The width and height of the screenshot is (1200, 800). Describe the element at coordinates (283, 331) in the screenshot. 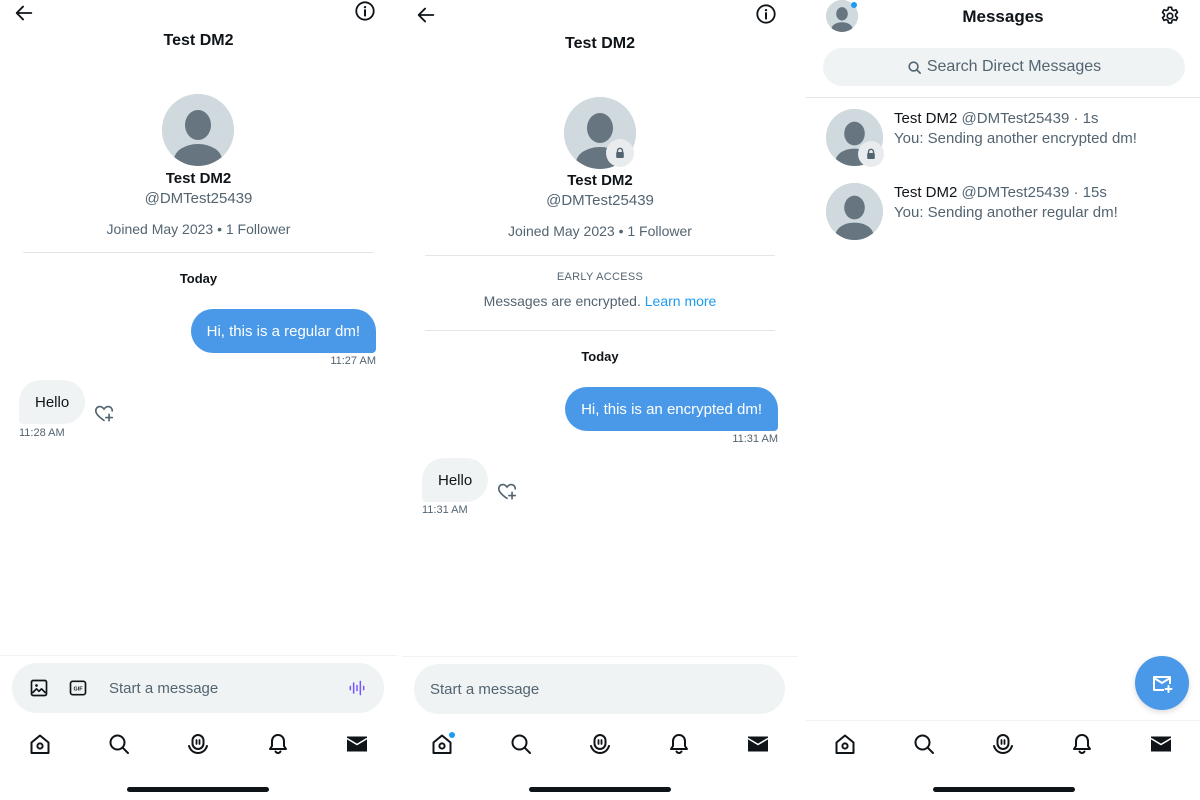

I see `message-bubble-sent: Hi, this is a regular dm!` at that location.